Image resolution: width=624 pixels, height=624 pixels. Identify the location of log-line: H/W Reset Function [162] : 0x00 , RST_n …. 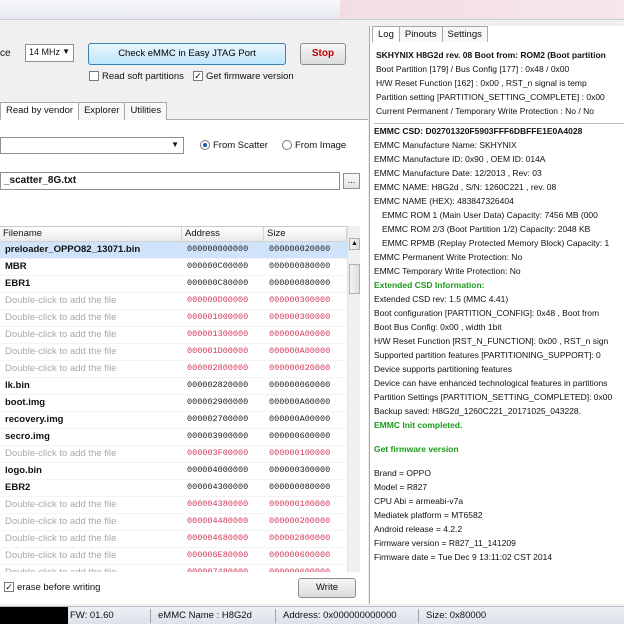
(481, 83).